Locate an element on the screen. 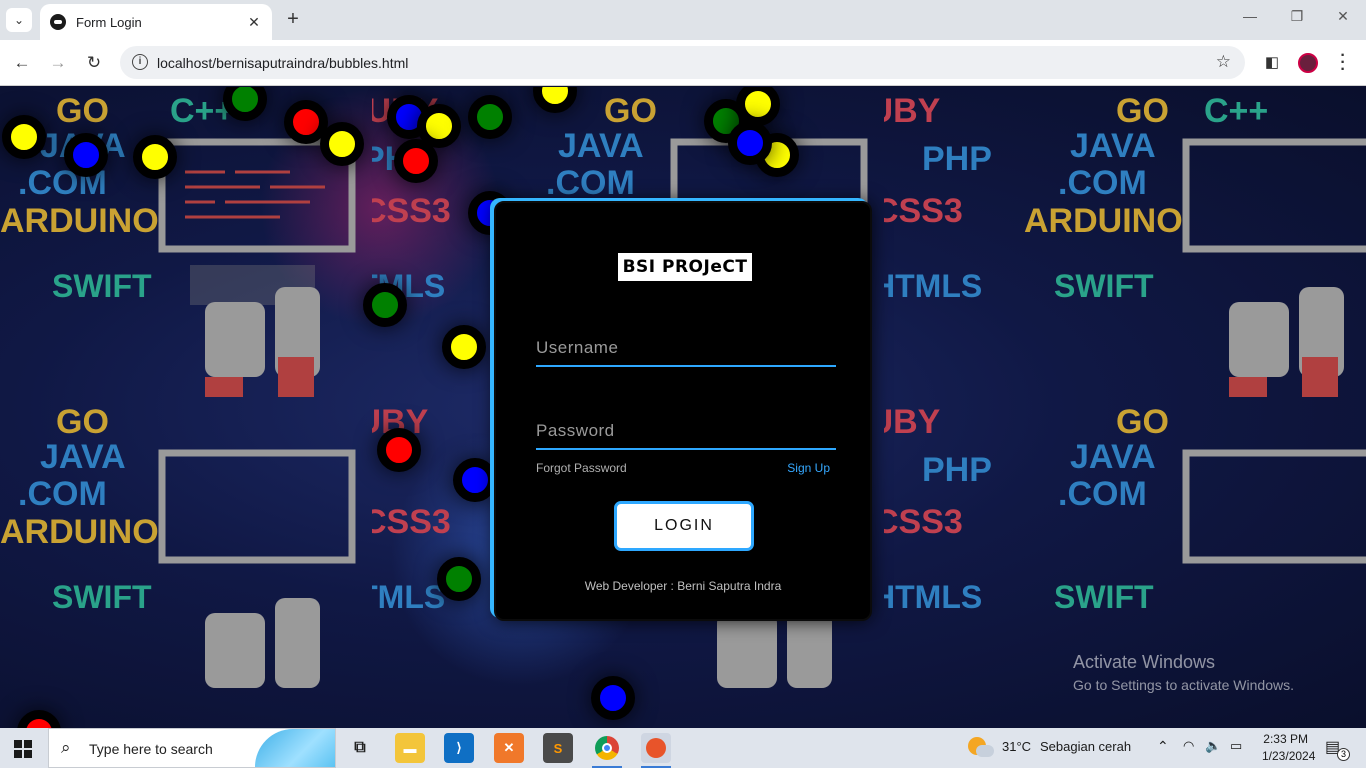 The height and width of the screenshot is (768, 1366). password-field-wrapper is located at coordinates (686, 432).